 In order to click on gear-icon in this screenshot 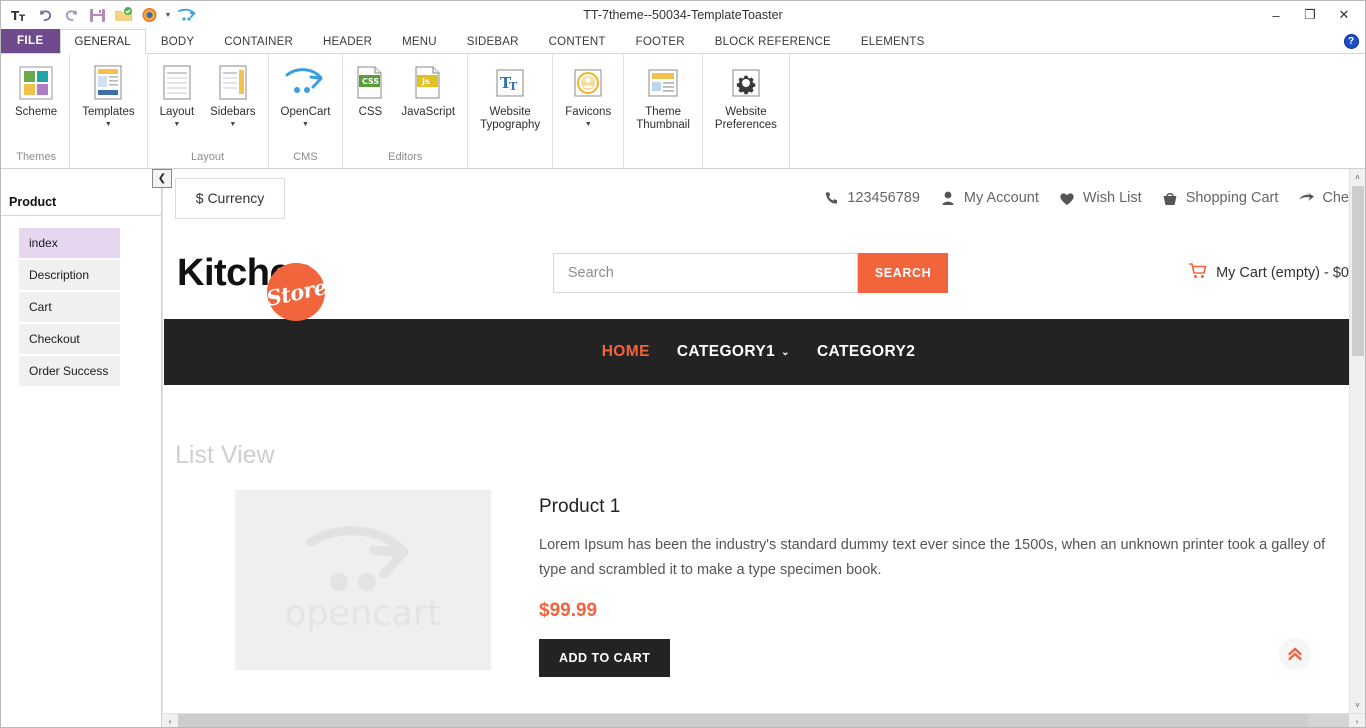, I will do `click(746, 83)`.